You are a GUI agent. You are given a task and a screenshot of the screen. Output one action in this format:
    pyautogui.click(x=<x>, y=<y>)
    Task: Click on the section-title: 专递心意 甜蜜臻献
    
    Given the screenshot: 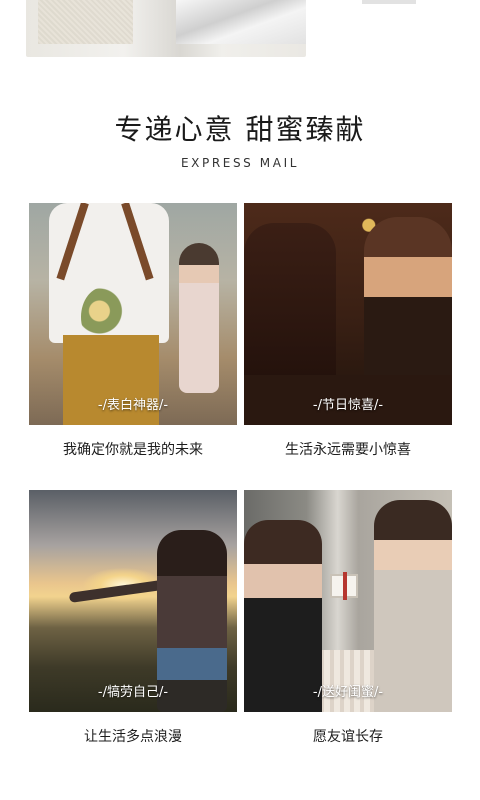 What is the action you would take?
    pyautogui.click(x=240, y=129)
    